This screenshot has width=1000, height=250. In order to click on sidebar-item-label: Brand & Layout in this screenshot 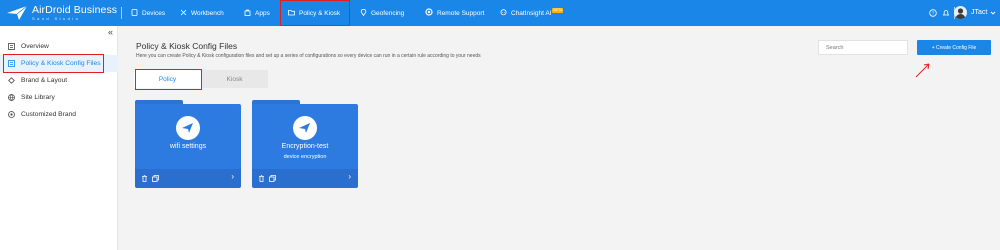, I will do `click(44, 80)`.